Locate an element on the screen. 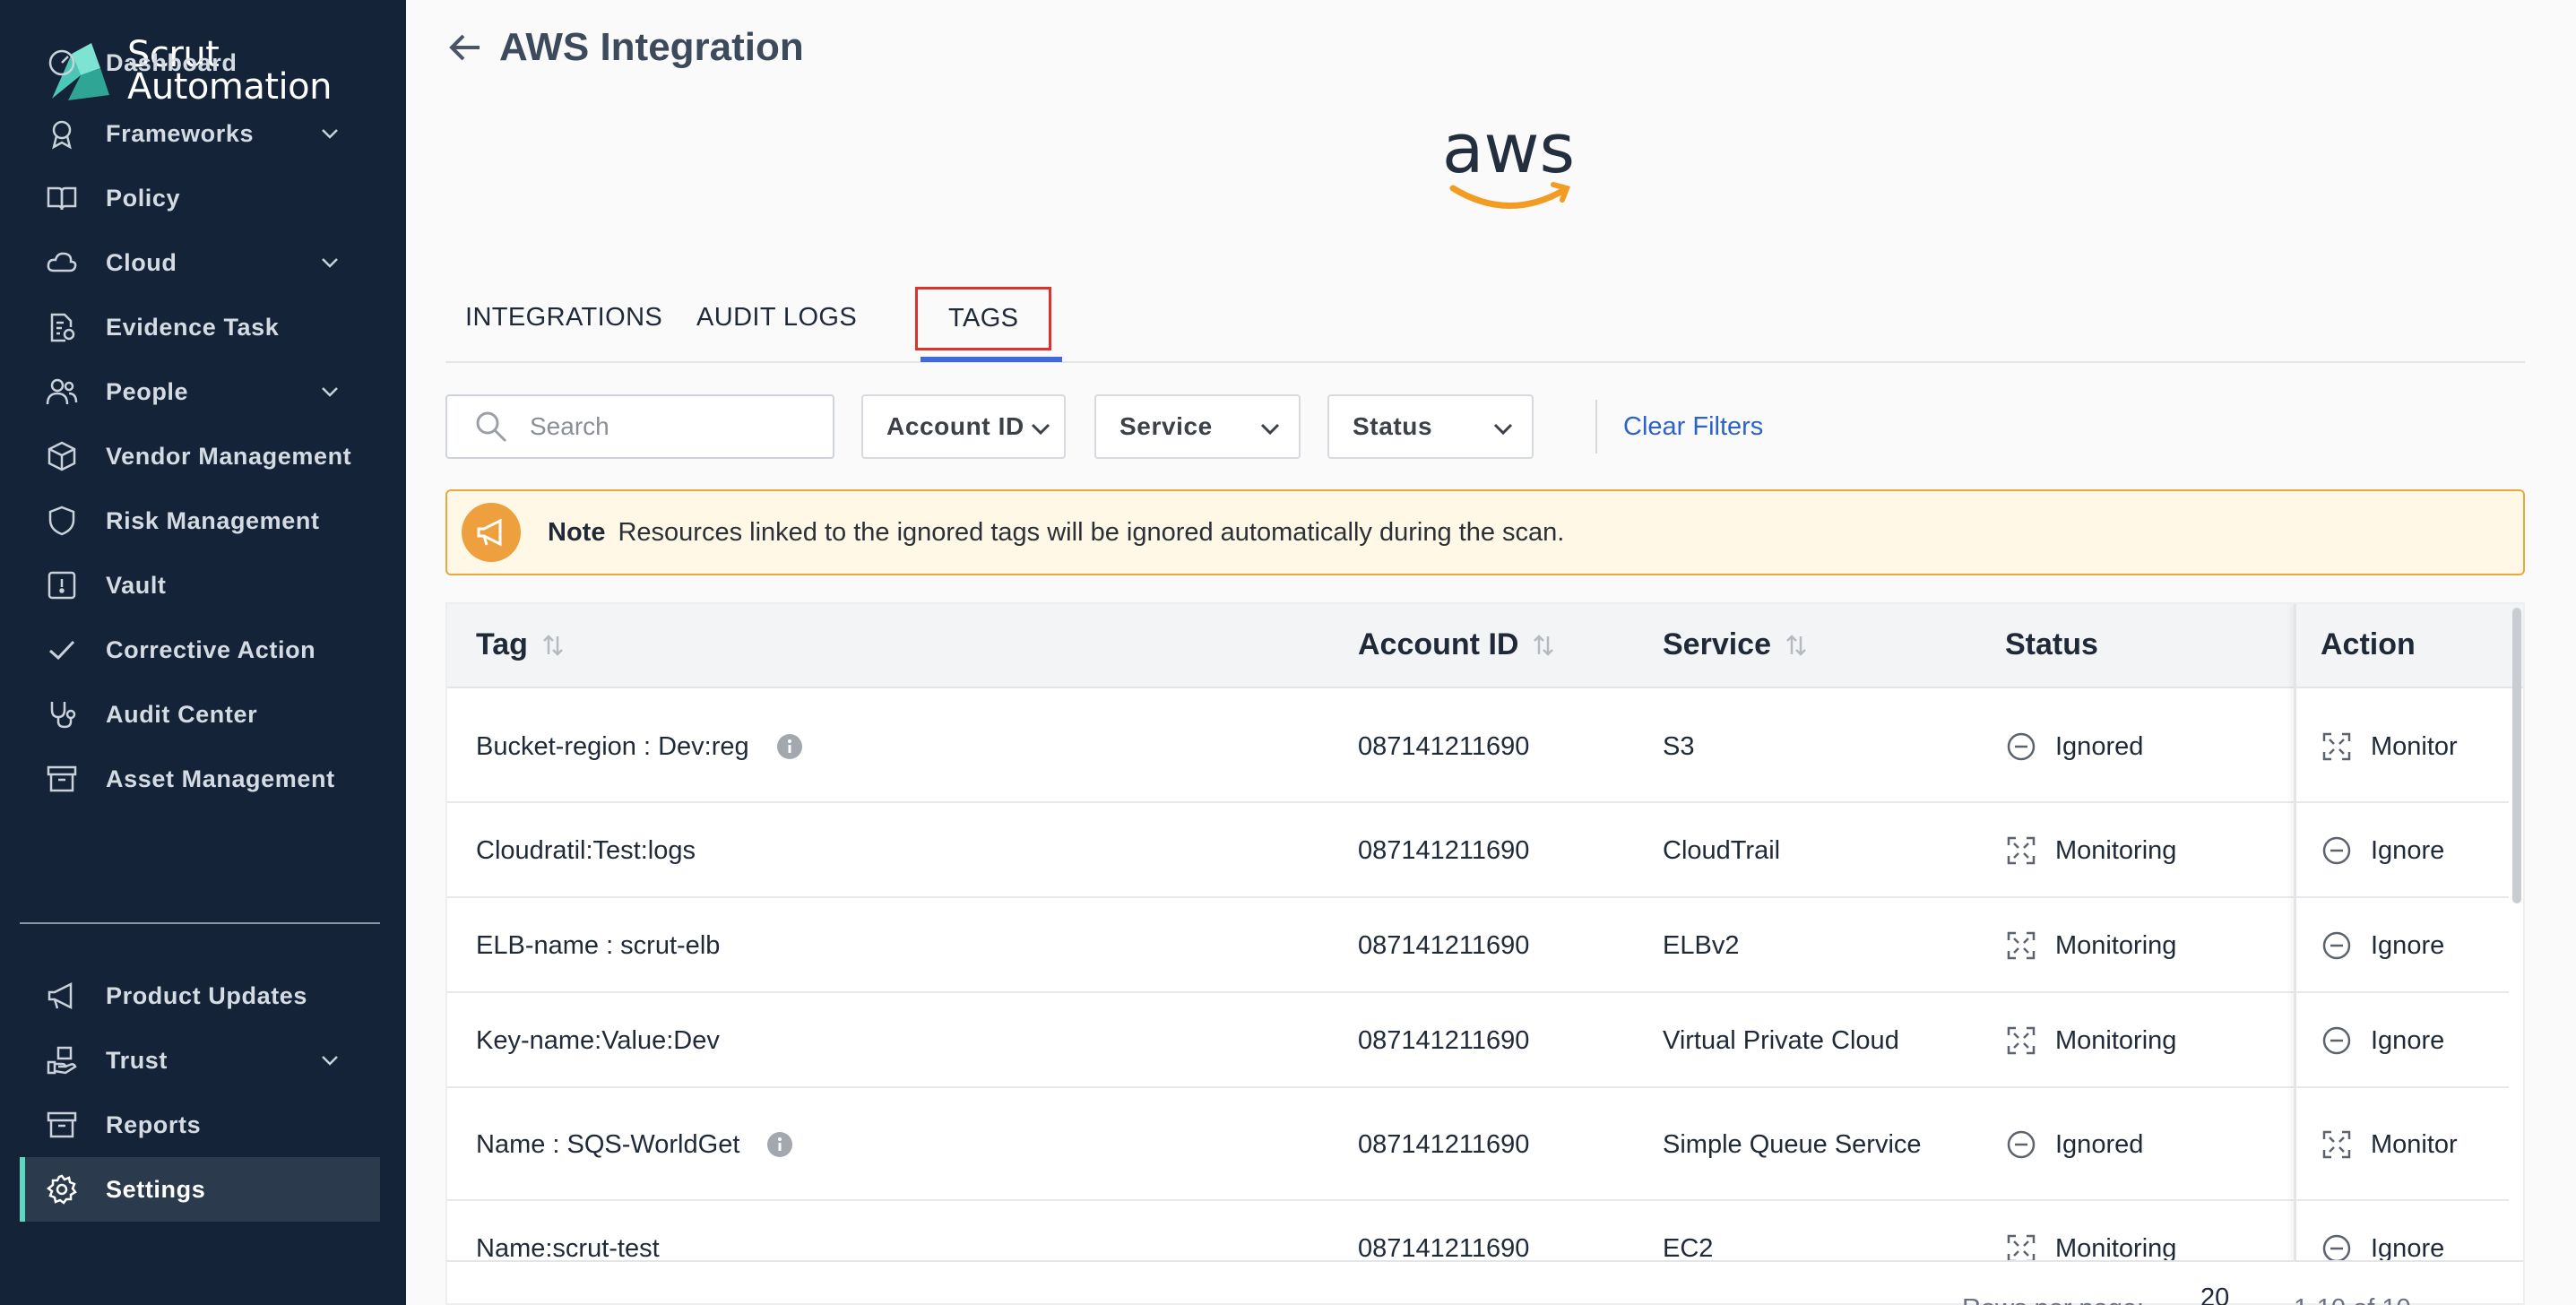 The image size is (2576, 1305). cell-status: Ignored is located at coordinates (2074, 1144).